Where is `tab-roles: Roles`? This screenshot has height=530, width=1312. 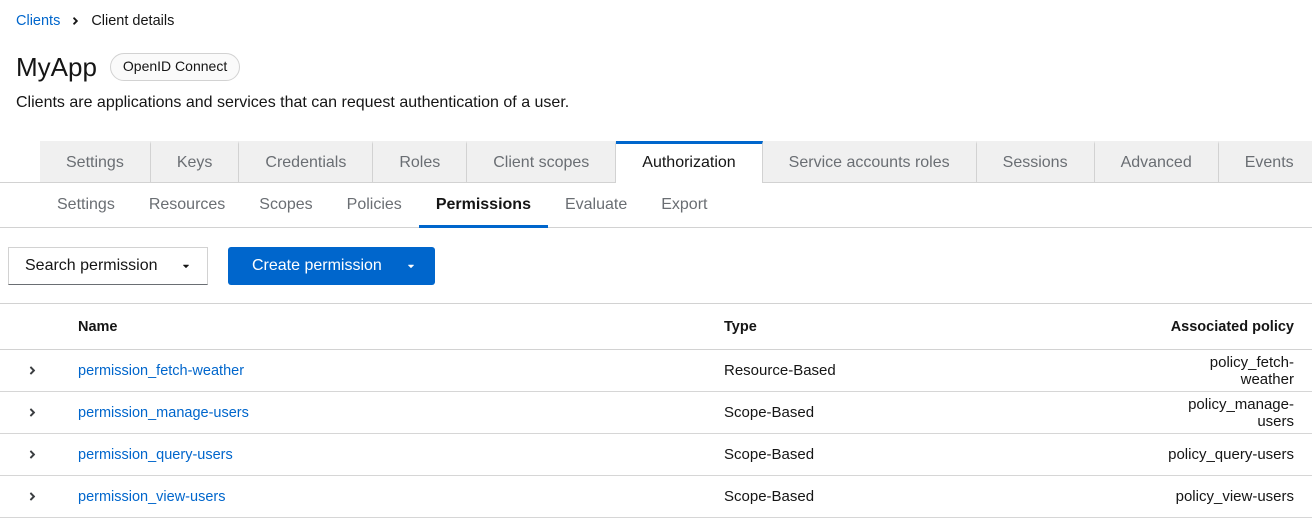 tab-roles: Roles is located at coordinates (420, 161).